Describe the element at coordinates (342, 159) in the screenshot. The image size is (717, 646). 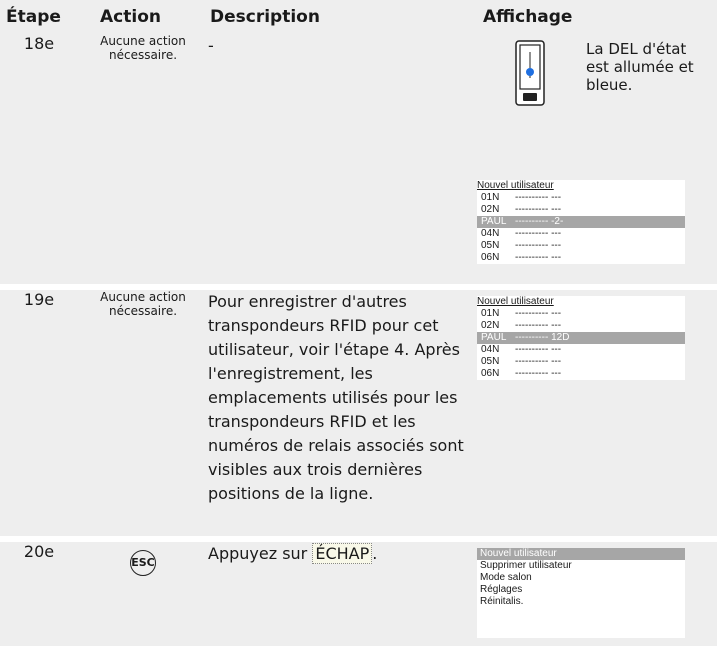
I see `step-description: -` at that location.